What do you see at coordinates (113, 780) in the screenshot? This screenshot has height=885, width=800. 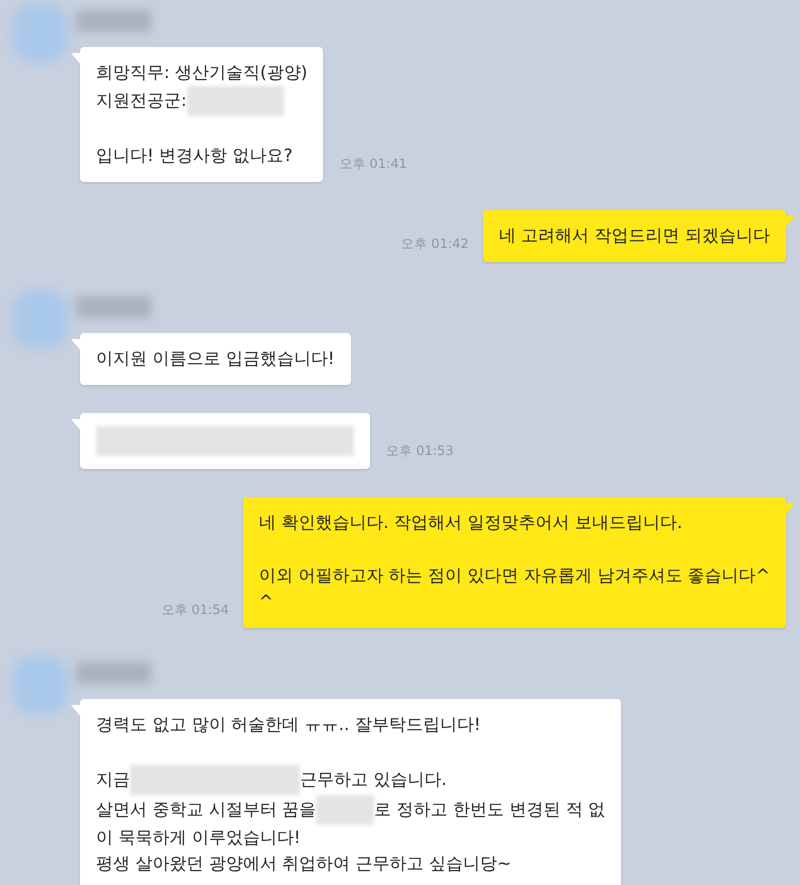 I see `message-text: 지금` at bounding box center [113, 780].